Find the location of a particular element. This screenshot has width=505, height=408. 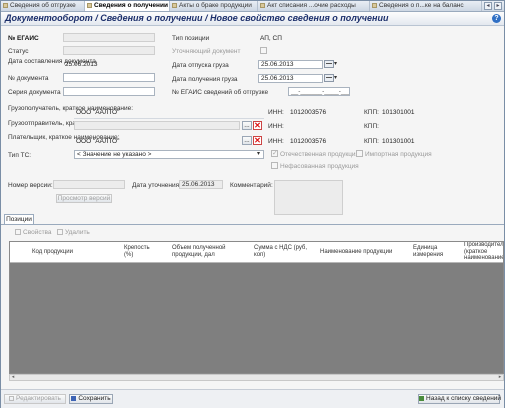

payer-value: ООО "ААЛТО" is located at coordinates (98, 141).